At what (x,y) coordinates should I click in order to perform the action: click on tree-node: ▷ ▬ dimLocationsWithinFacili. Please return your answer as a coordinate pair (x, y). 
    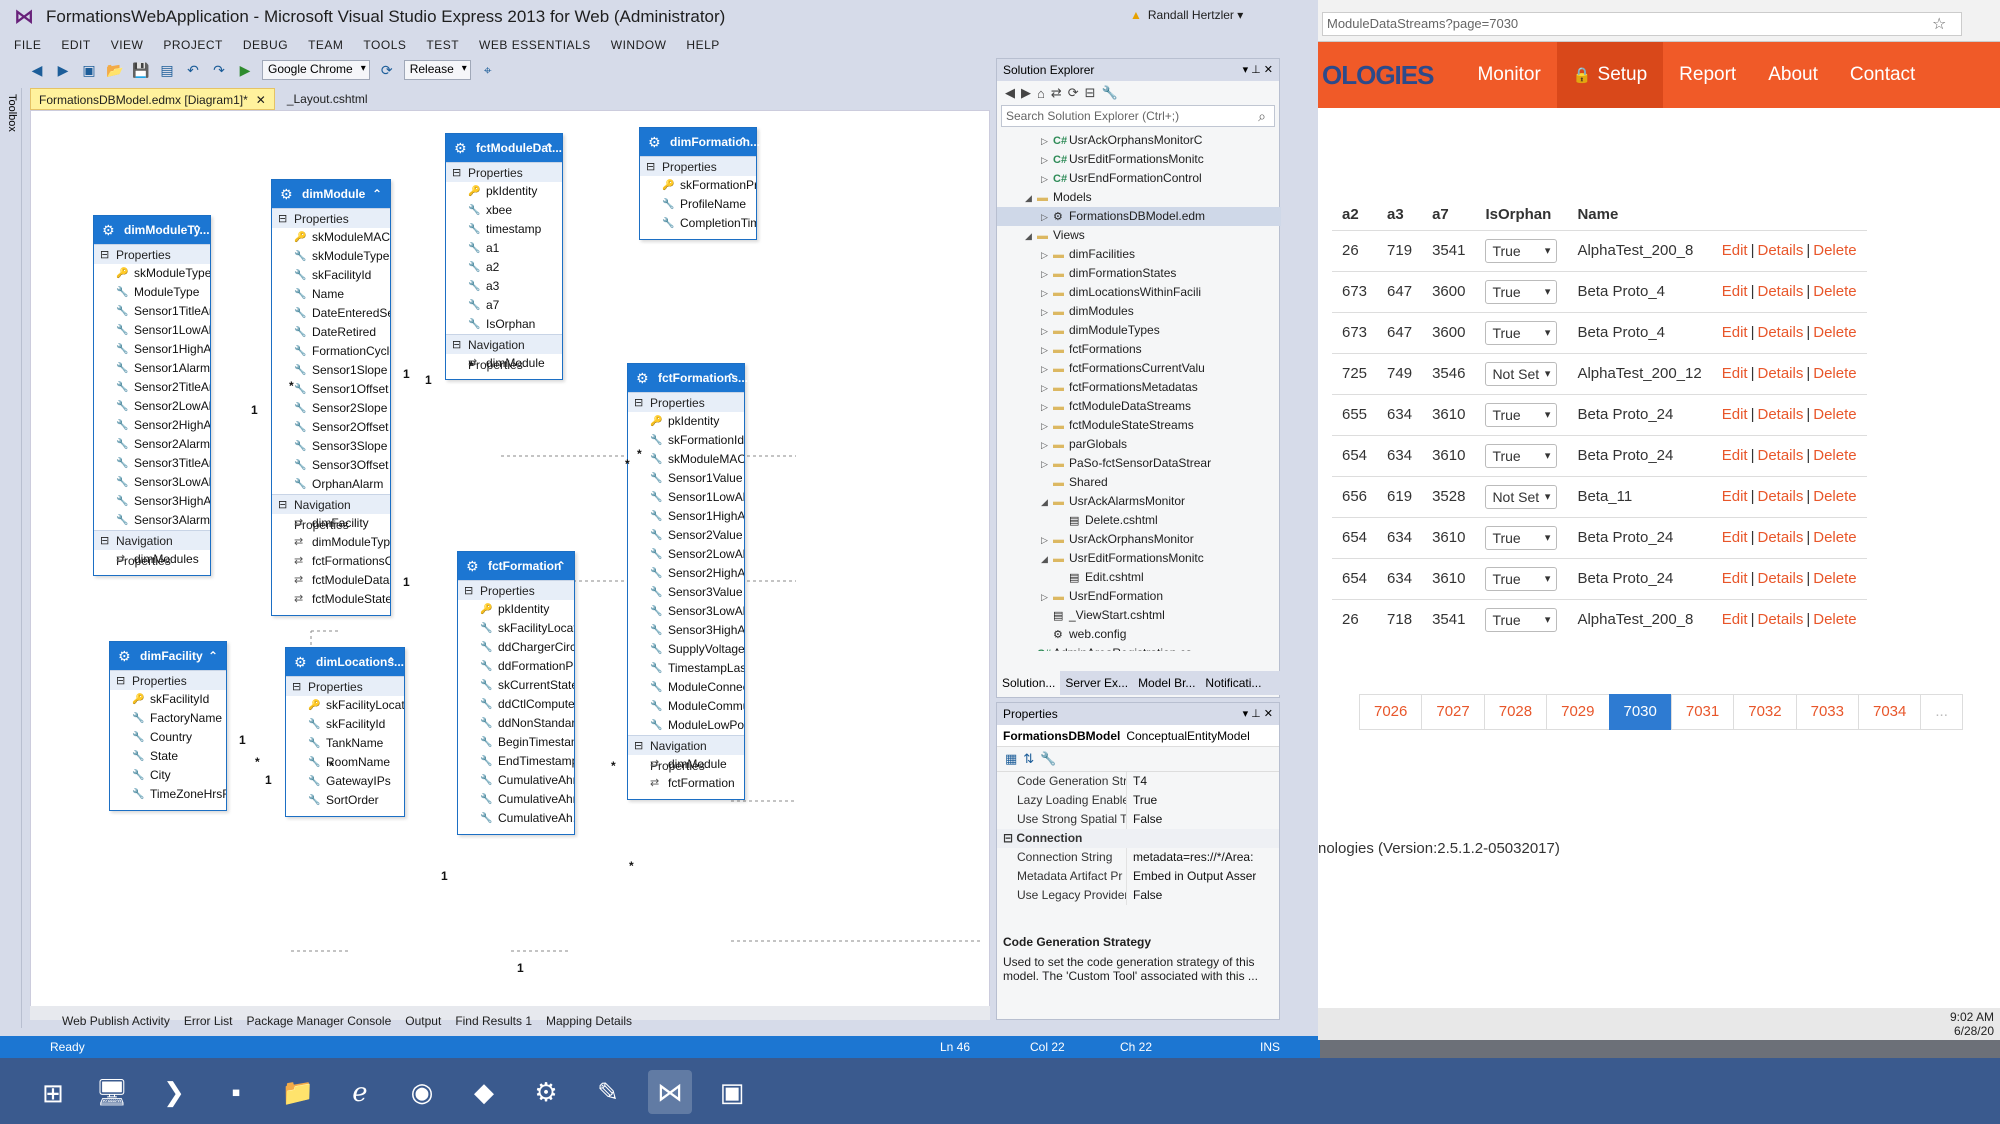
    Looking at the image, I should click on (1139, 292).